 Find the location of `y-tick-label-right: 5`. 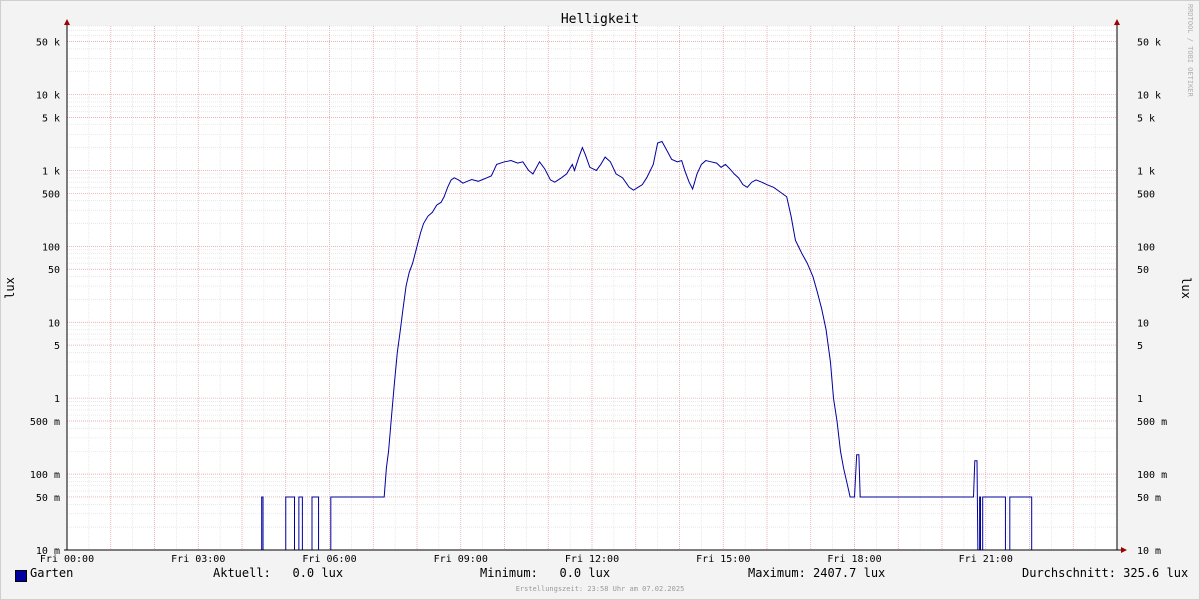

y-tick-label-right: 5 is located at coordinates (1140, 346).